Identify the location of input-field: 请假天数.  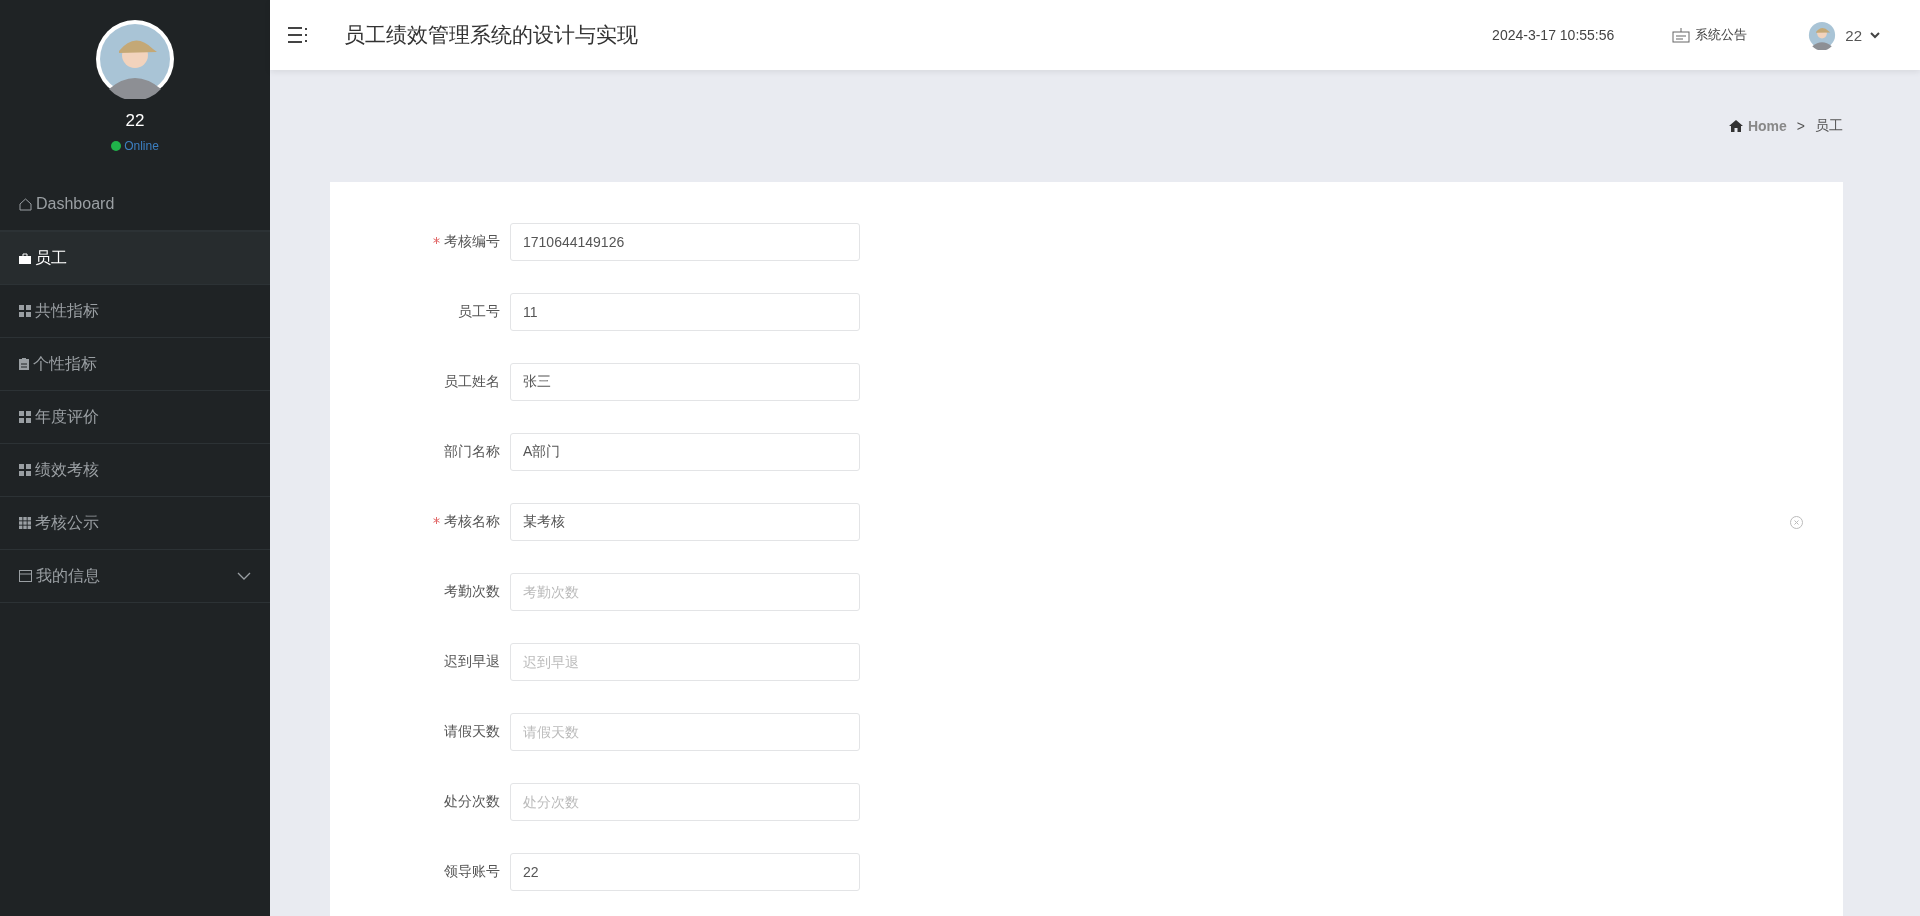
(685, 732).